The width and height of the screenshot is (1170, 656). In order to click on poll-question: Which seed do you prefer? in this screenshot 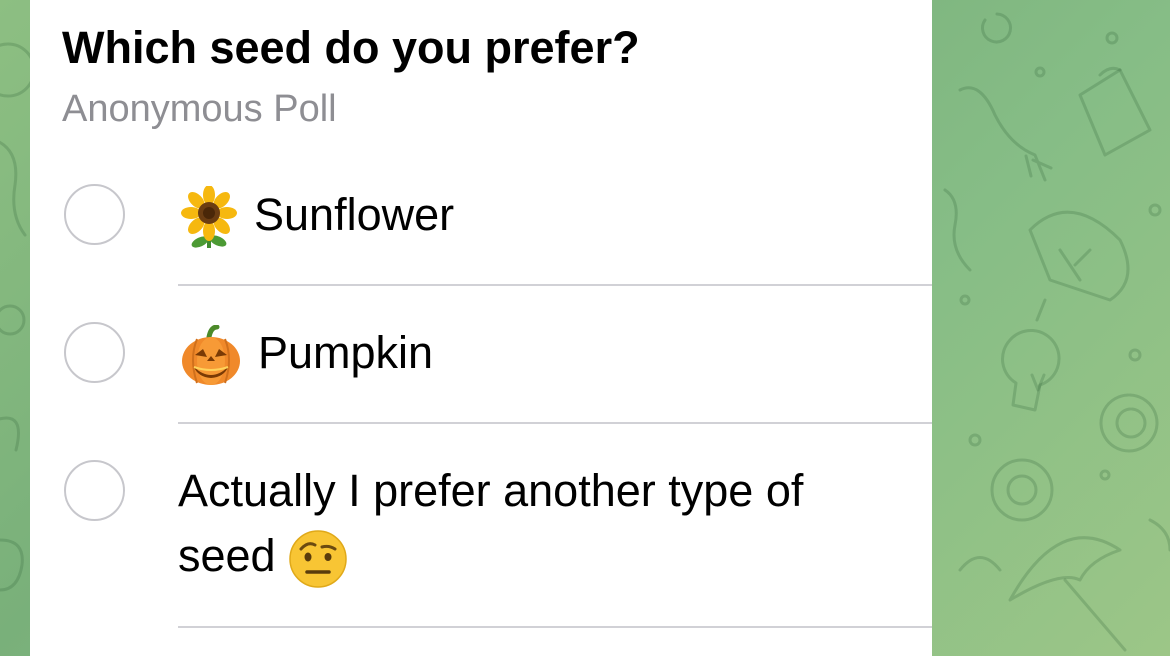, I will do `click(351, 47)`.